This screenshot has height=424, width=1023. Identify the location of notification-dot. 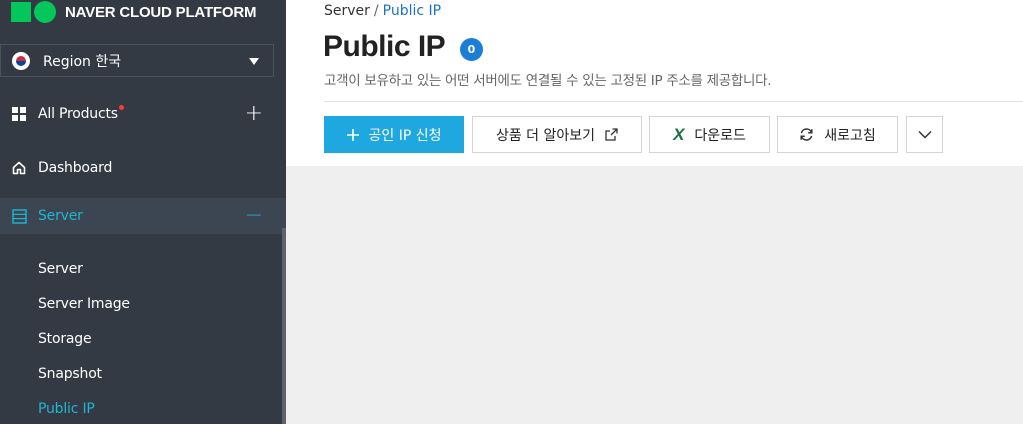
(121, 107).